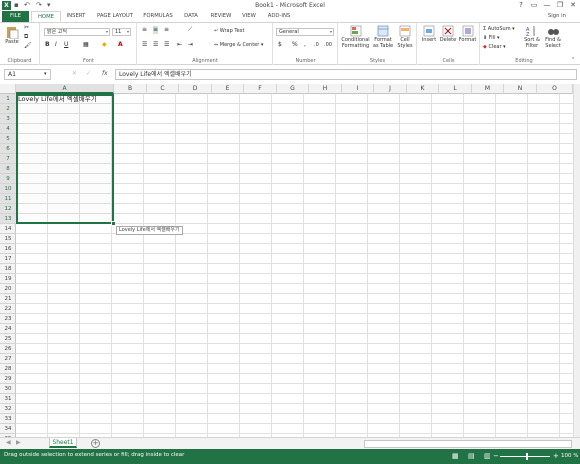 Image resolution: width=580 pixels, height=464 pixels. What do you see at coordinates (8, 309) in the screenshot?
I see `row-header: 22` at bounding box center [8, 309].